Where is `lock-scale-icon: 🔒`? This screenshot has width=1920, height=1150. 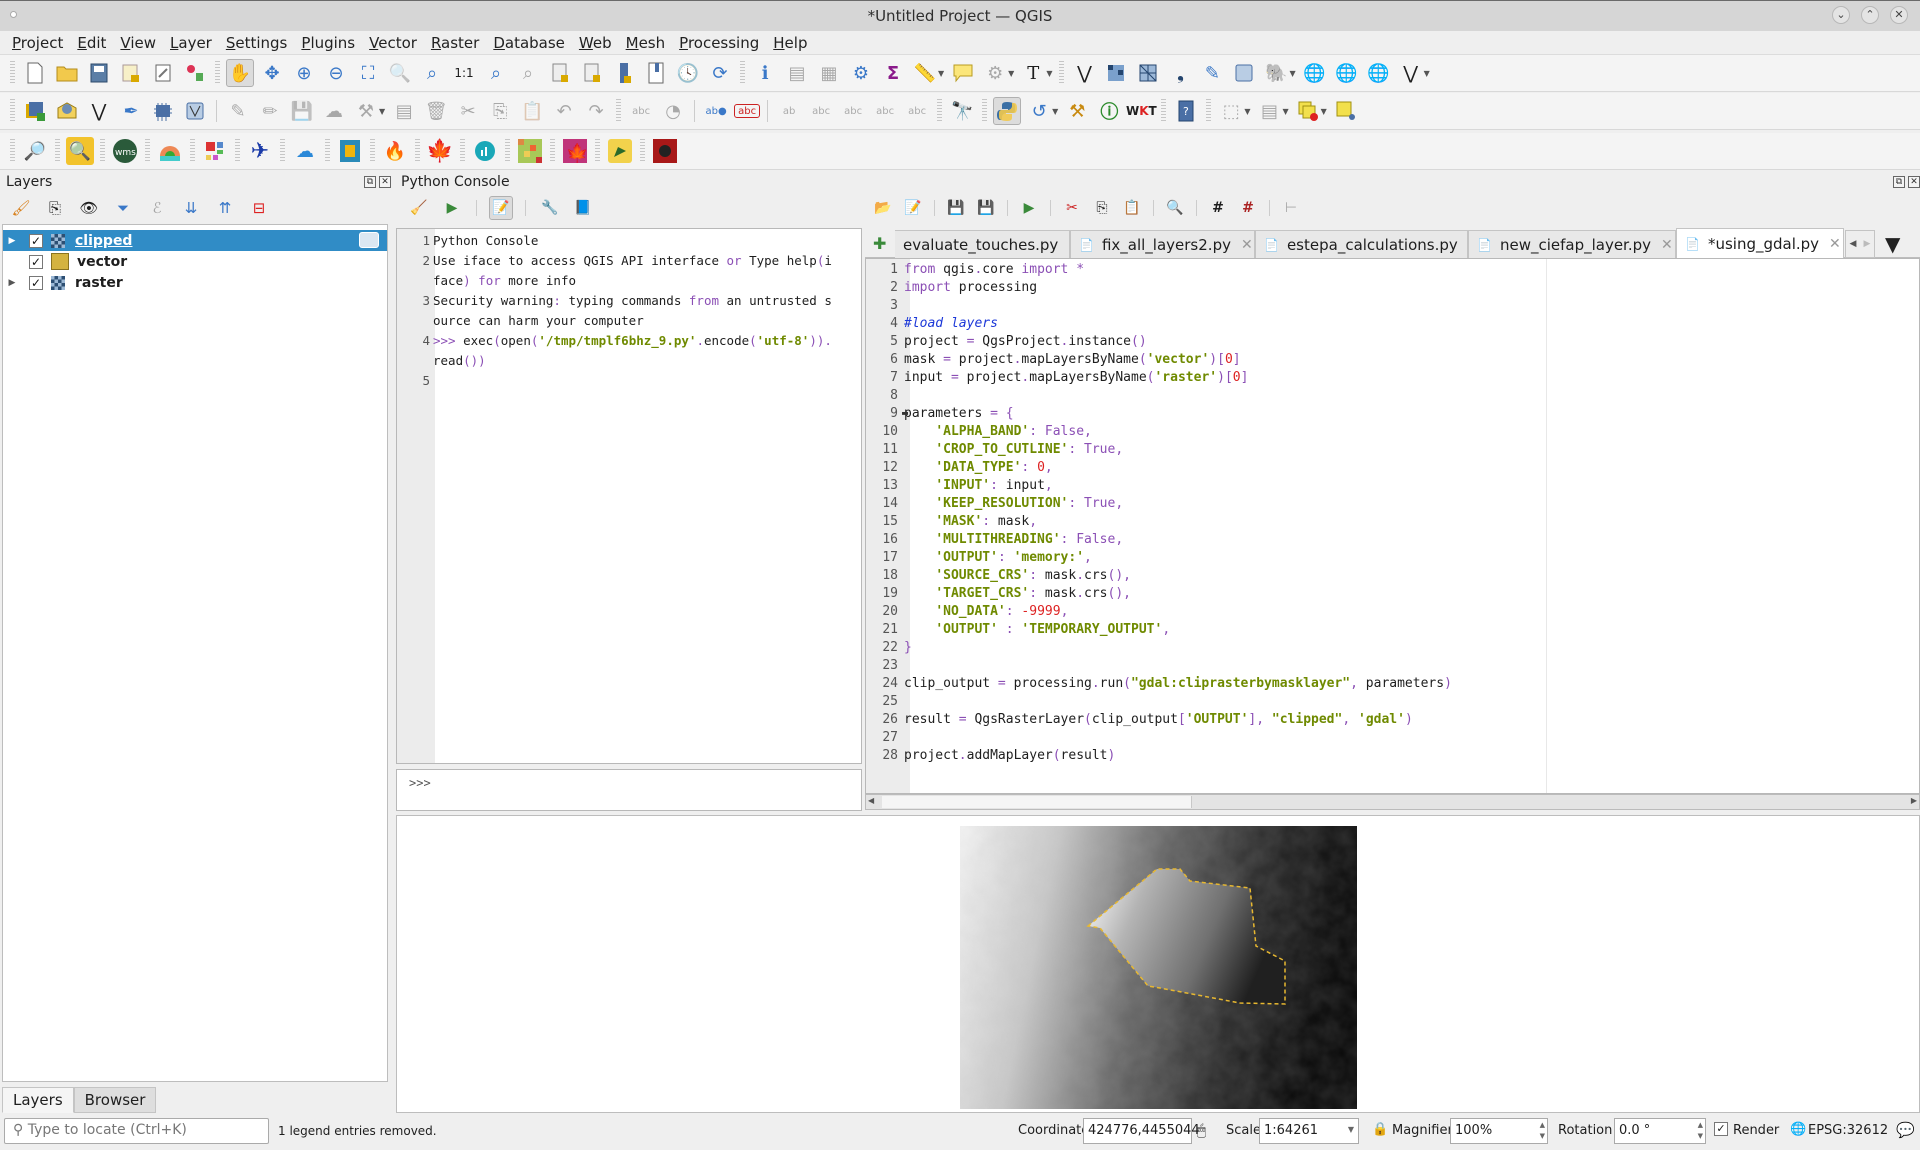
lock-scale-icon: 🔒 is located at coordinates (1380, 1129).